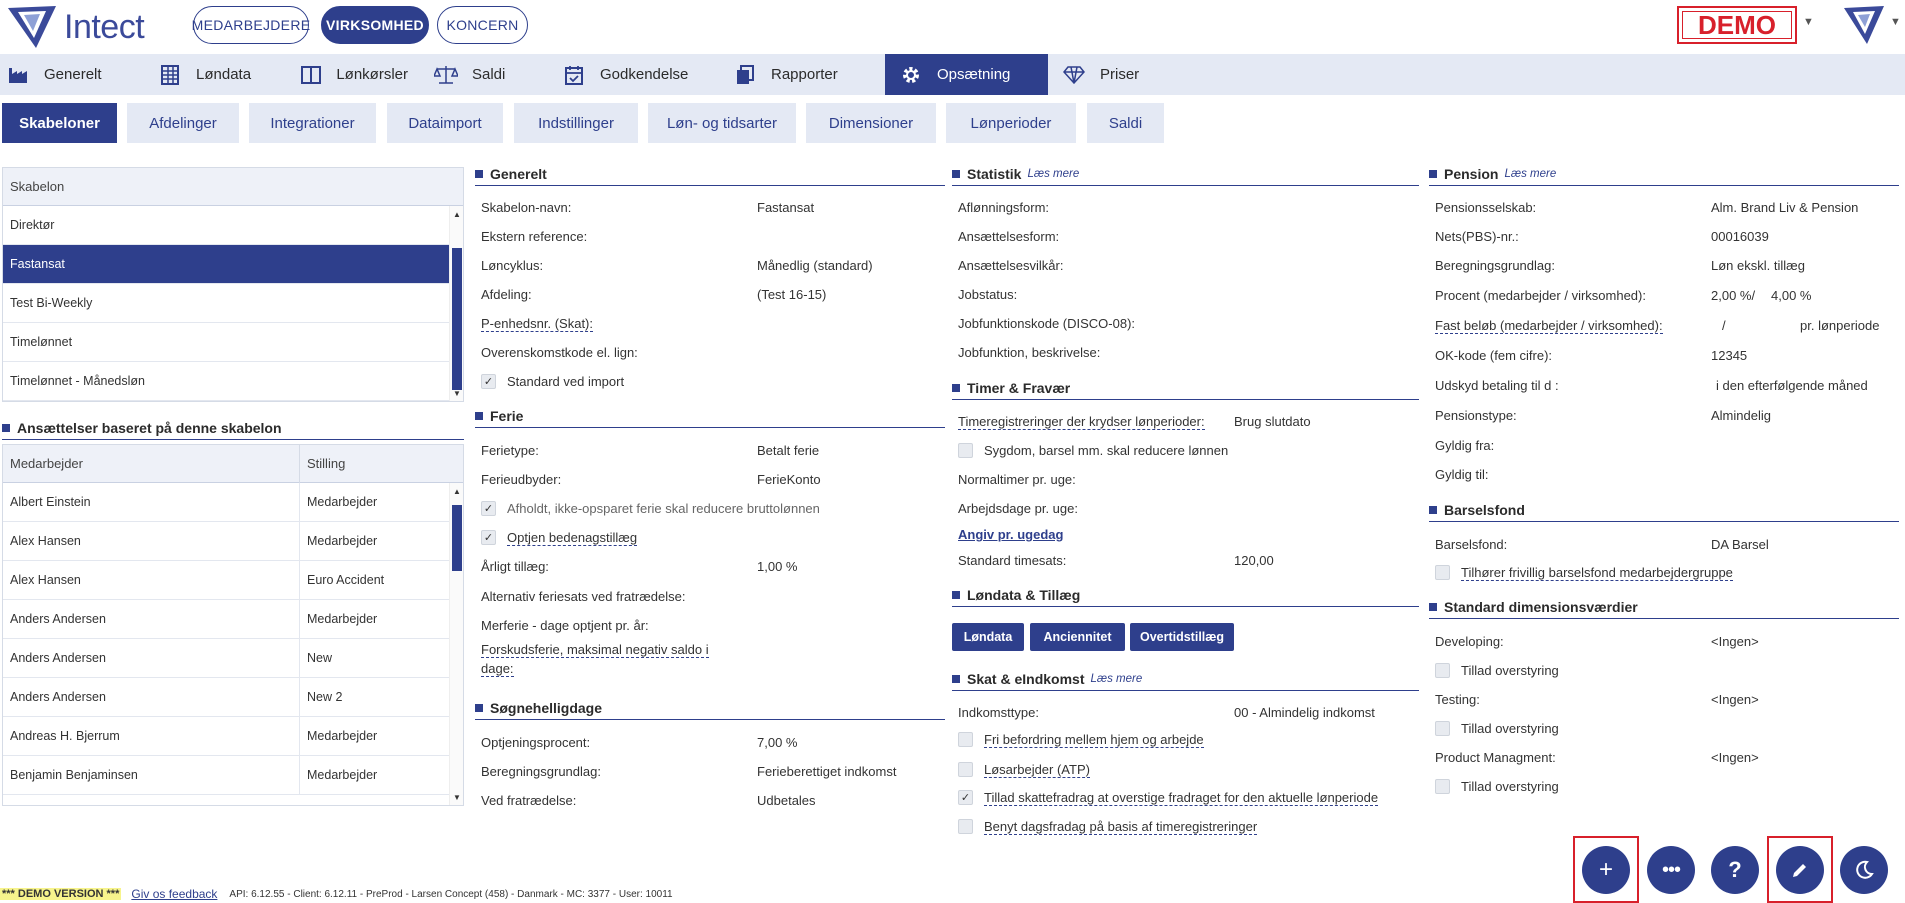 This screenshot has height=903, width=1905. Describe the element at coordinates (1737, 25) in the screenshot. I see `demo-badge: DEMO` at that location.